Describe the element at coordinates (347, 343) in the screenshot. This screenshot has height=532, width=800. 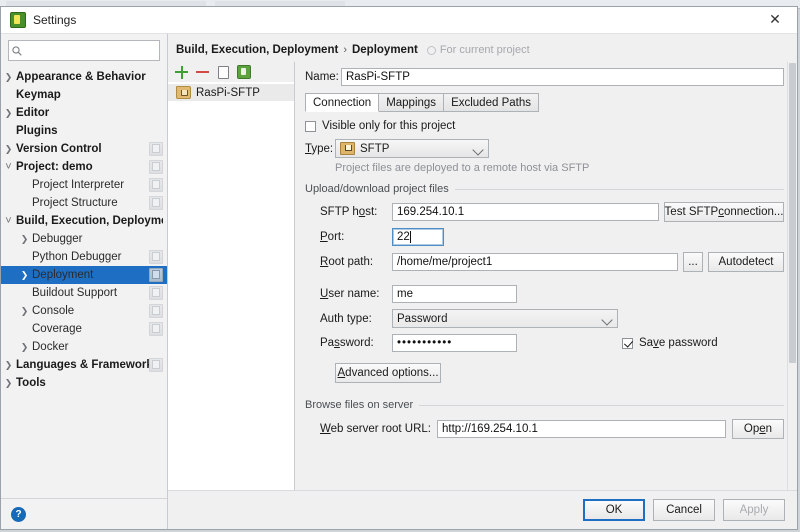
I see `password-label: Password:` at that location.